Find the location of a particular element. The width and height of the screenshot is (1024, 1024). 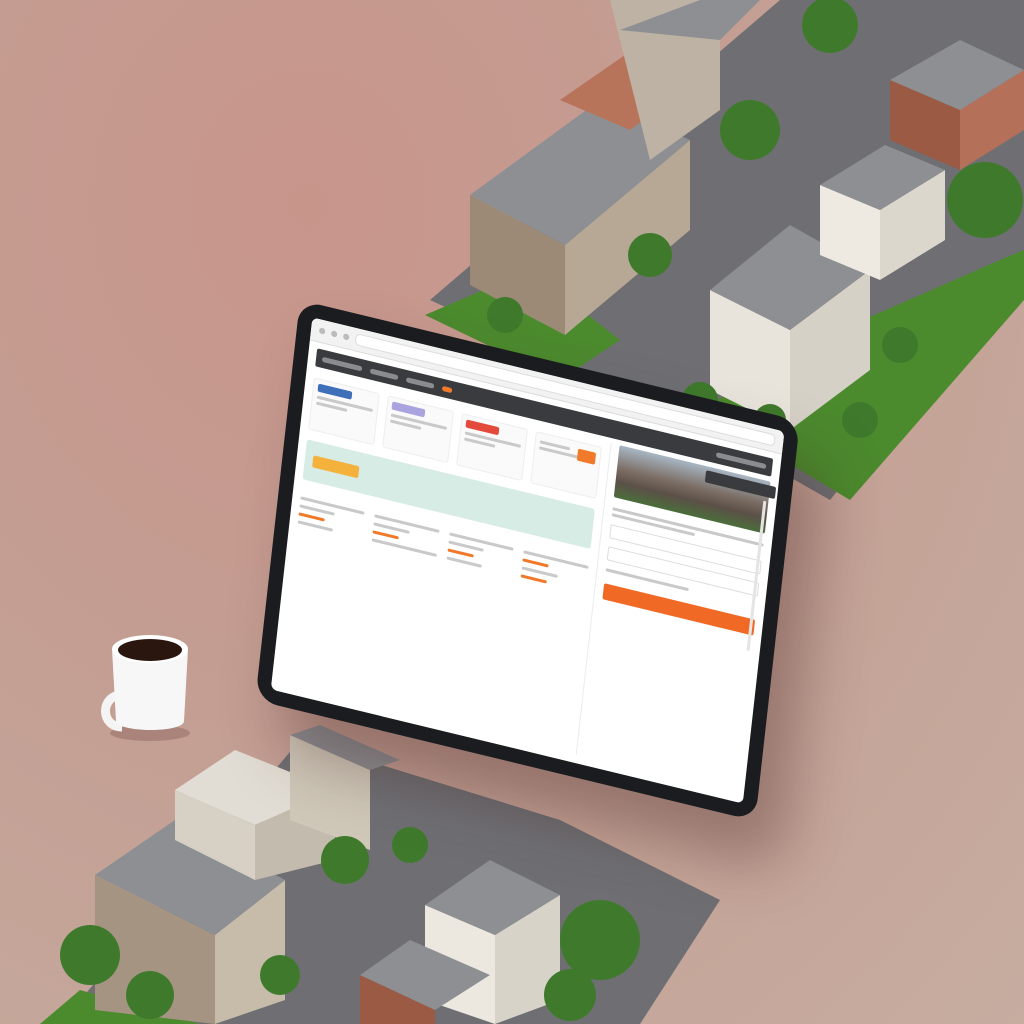

listings-pane is located at coordinates (441, 562).